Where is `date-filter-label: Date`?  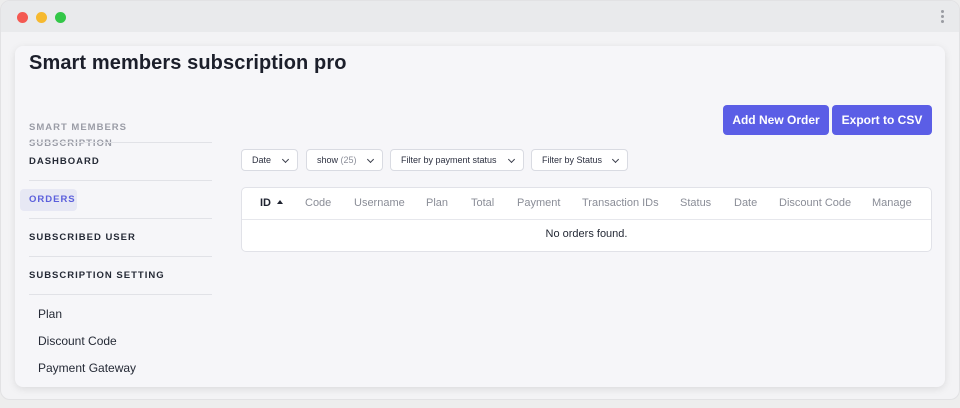 date-filter-label: Date is located at coordinates (262, 160).